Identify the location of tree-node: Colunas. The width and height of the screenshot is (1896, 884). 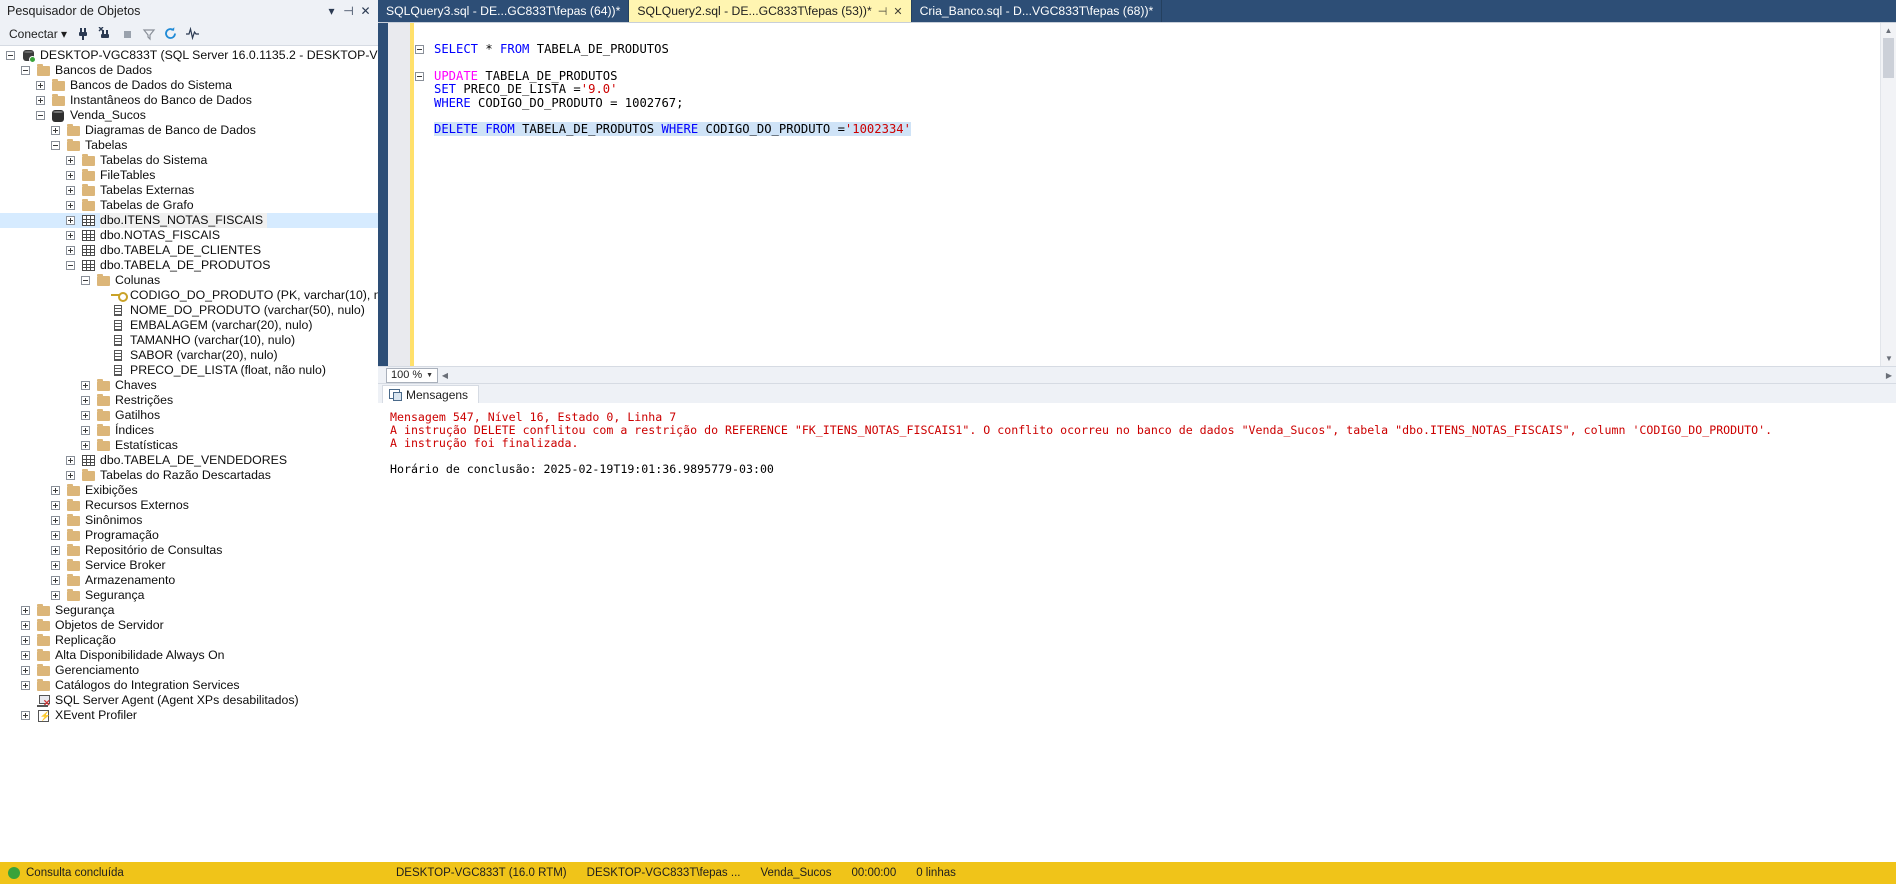
(189, 280).